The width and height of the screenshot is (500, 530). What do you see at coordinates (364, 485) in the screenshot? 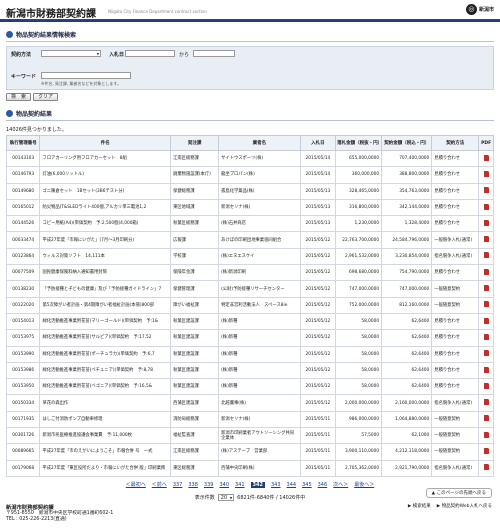
I see `last-page-link: 最後へ＞` at bounding box center [364, 485].